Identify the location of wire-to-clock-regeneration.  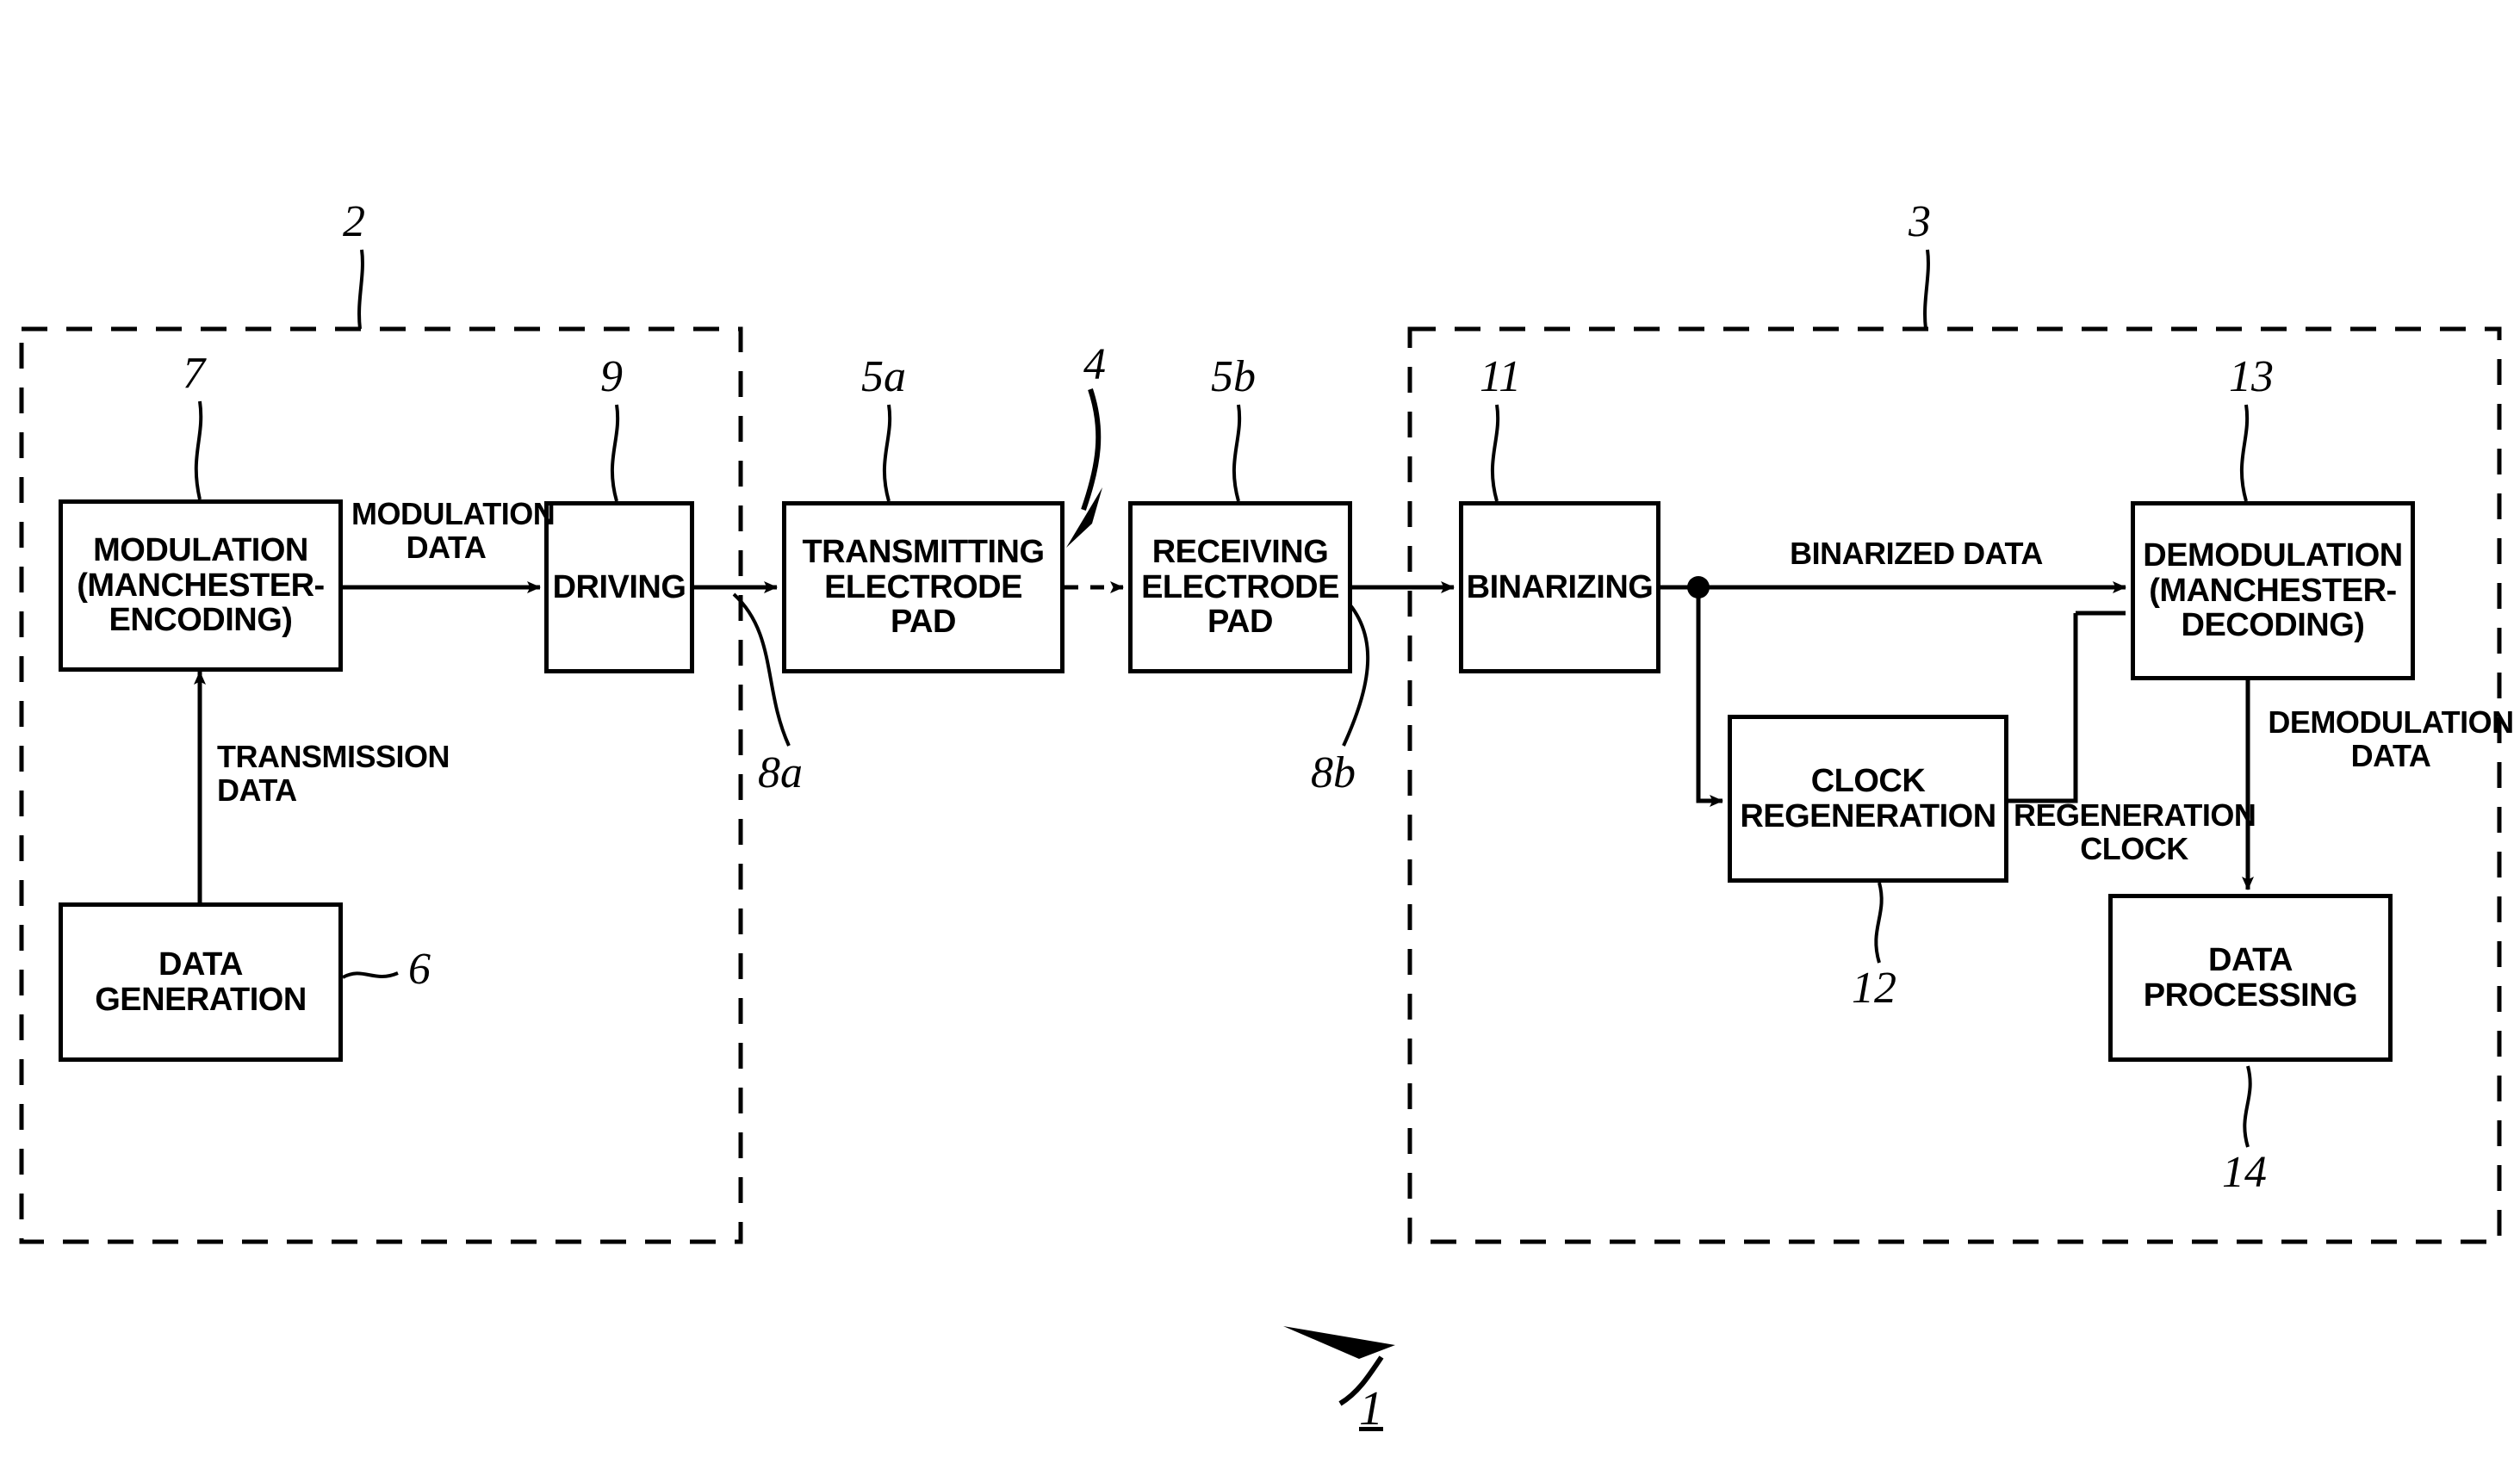
(1710, 697).